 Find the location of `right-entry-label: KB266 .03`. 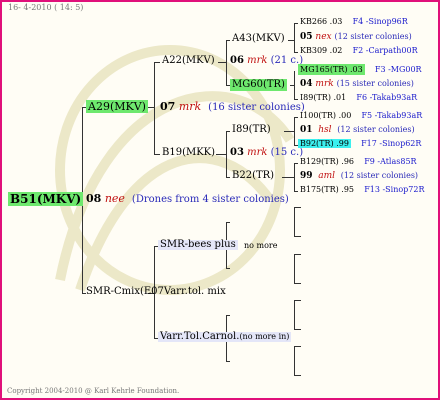

right-entry-label: KB266 .03 is located at coordinates (321, 21).